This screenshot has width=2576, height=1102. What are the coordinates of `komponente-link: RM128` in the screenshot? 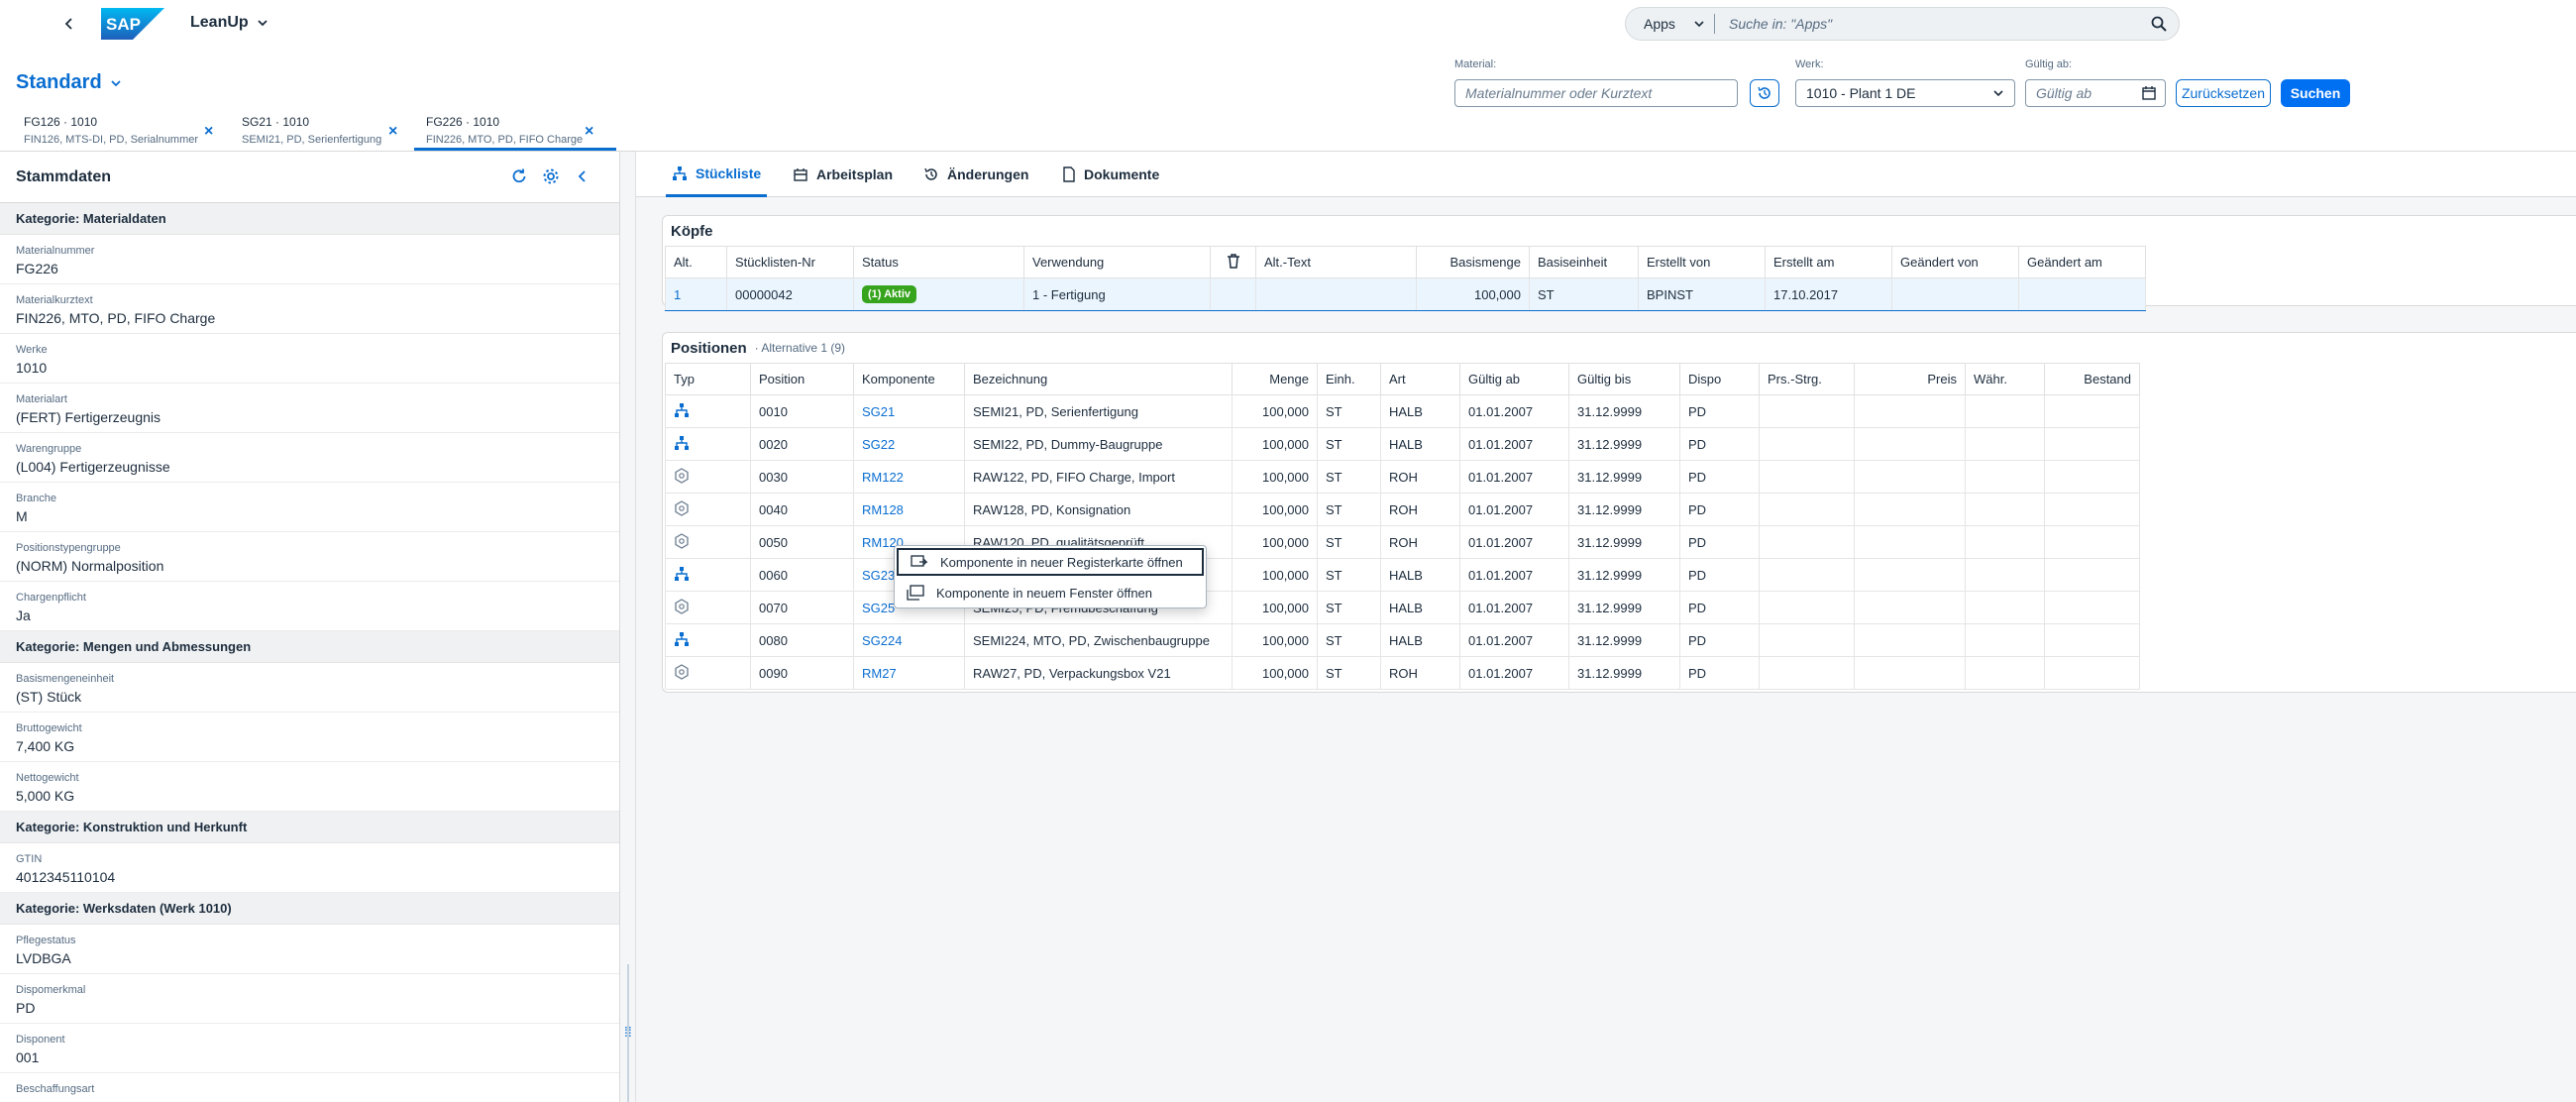 It's located at (909, 509).